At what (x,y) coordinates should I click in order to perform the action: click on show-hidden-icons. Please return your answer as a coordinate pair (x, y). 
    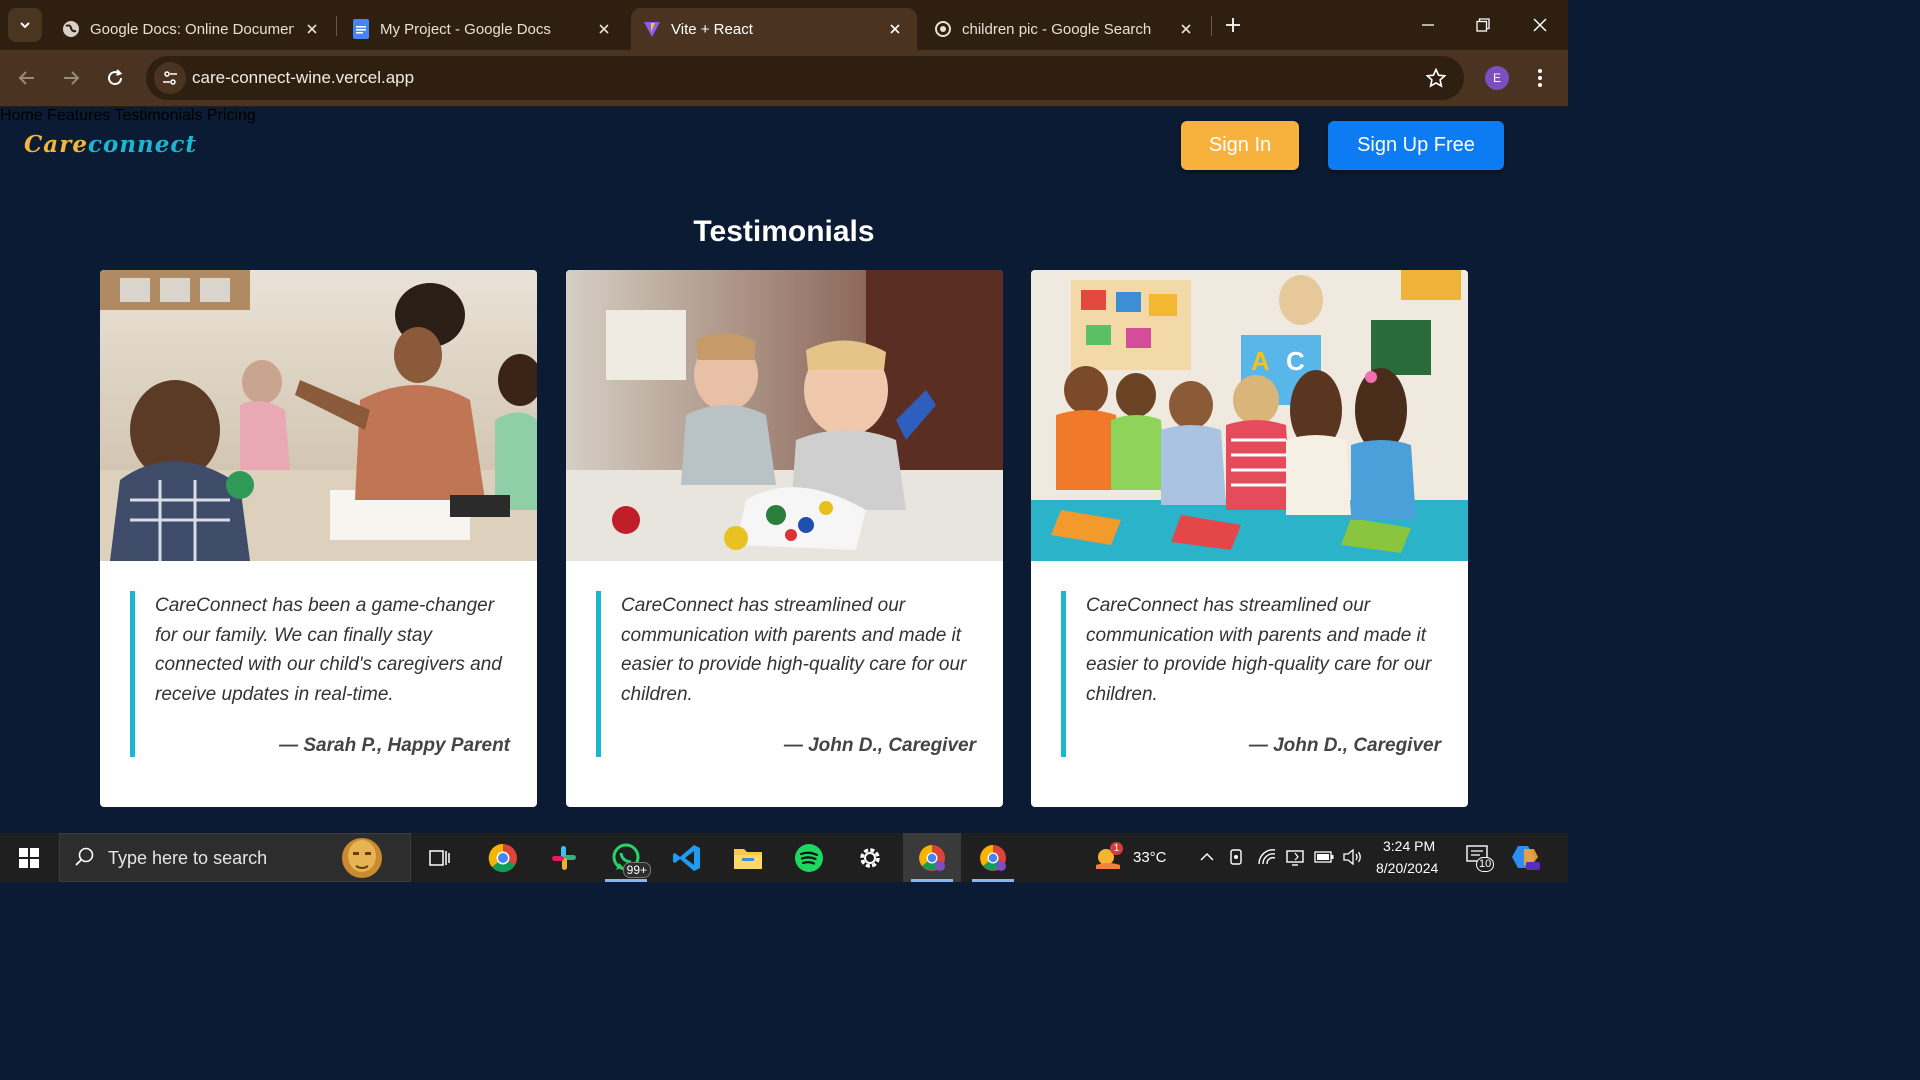
    Looking at the image, I should click on (1207, 857).